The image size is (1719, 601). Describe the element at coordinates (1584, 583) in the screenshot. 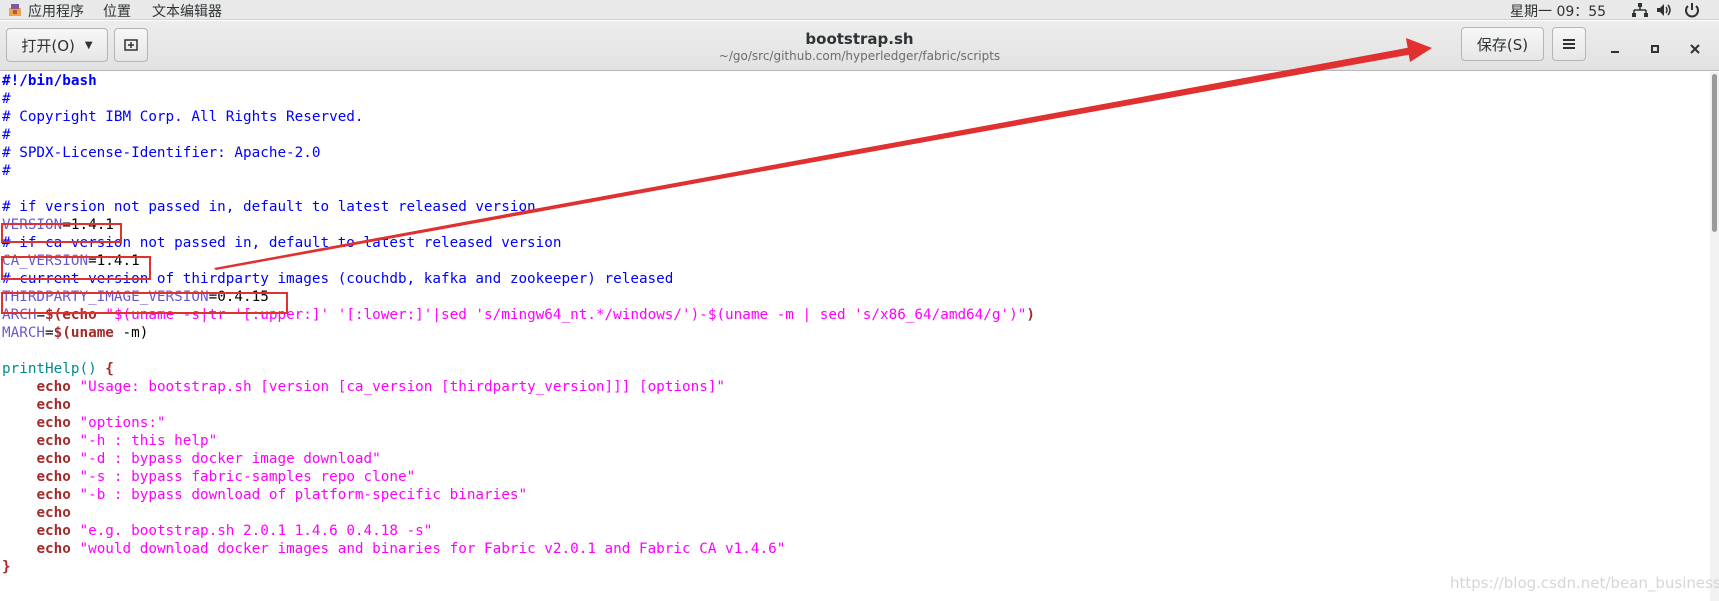

I see `watermark: https://blog.csdn.net/bean_business` at that location.